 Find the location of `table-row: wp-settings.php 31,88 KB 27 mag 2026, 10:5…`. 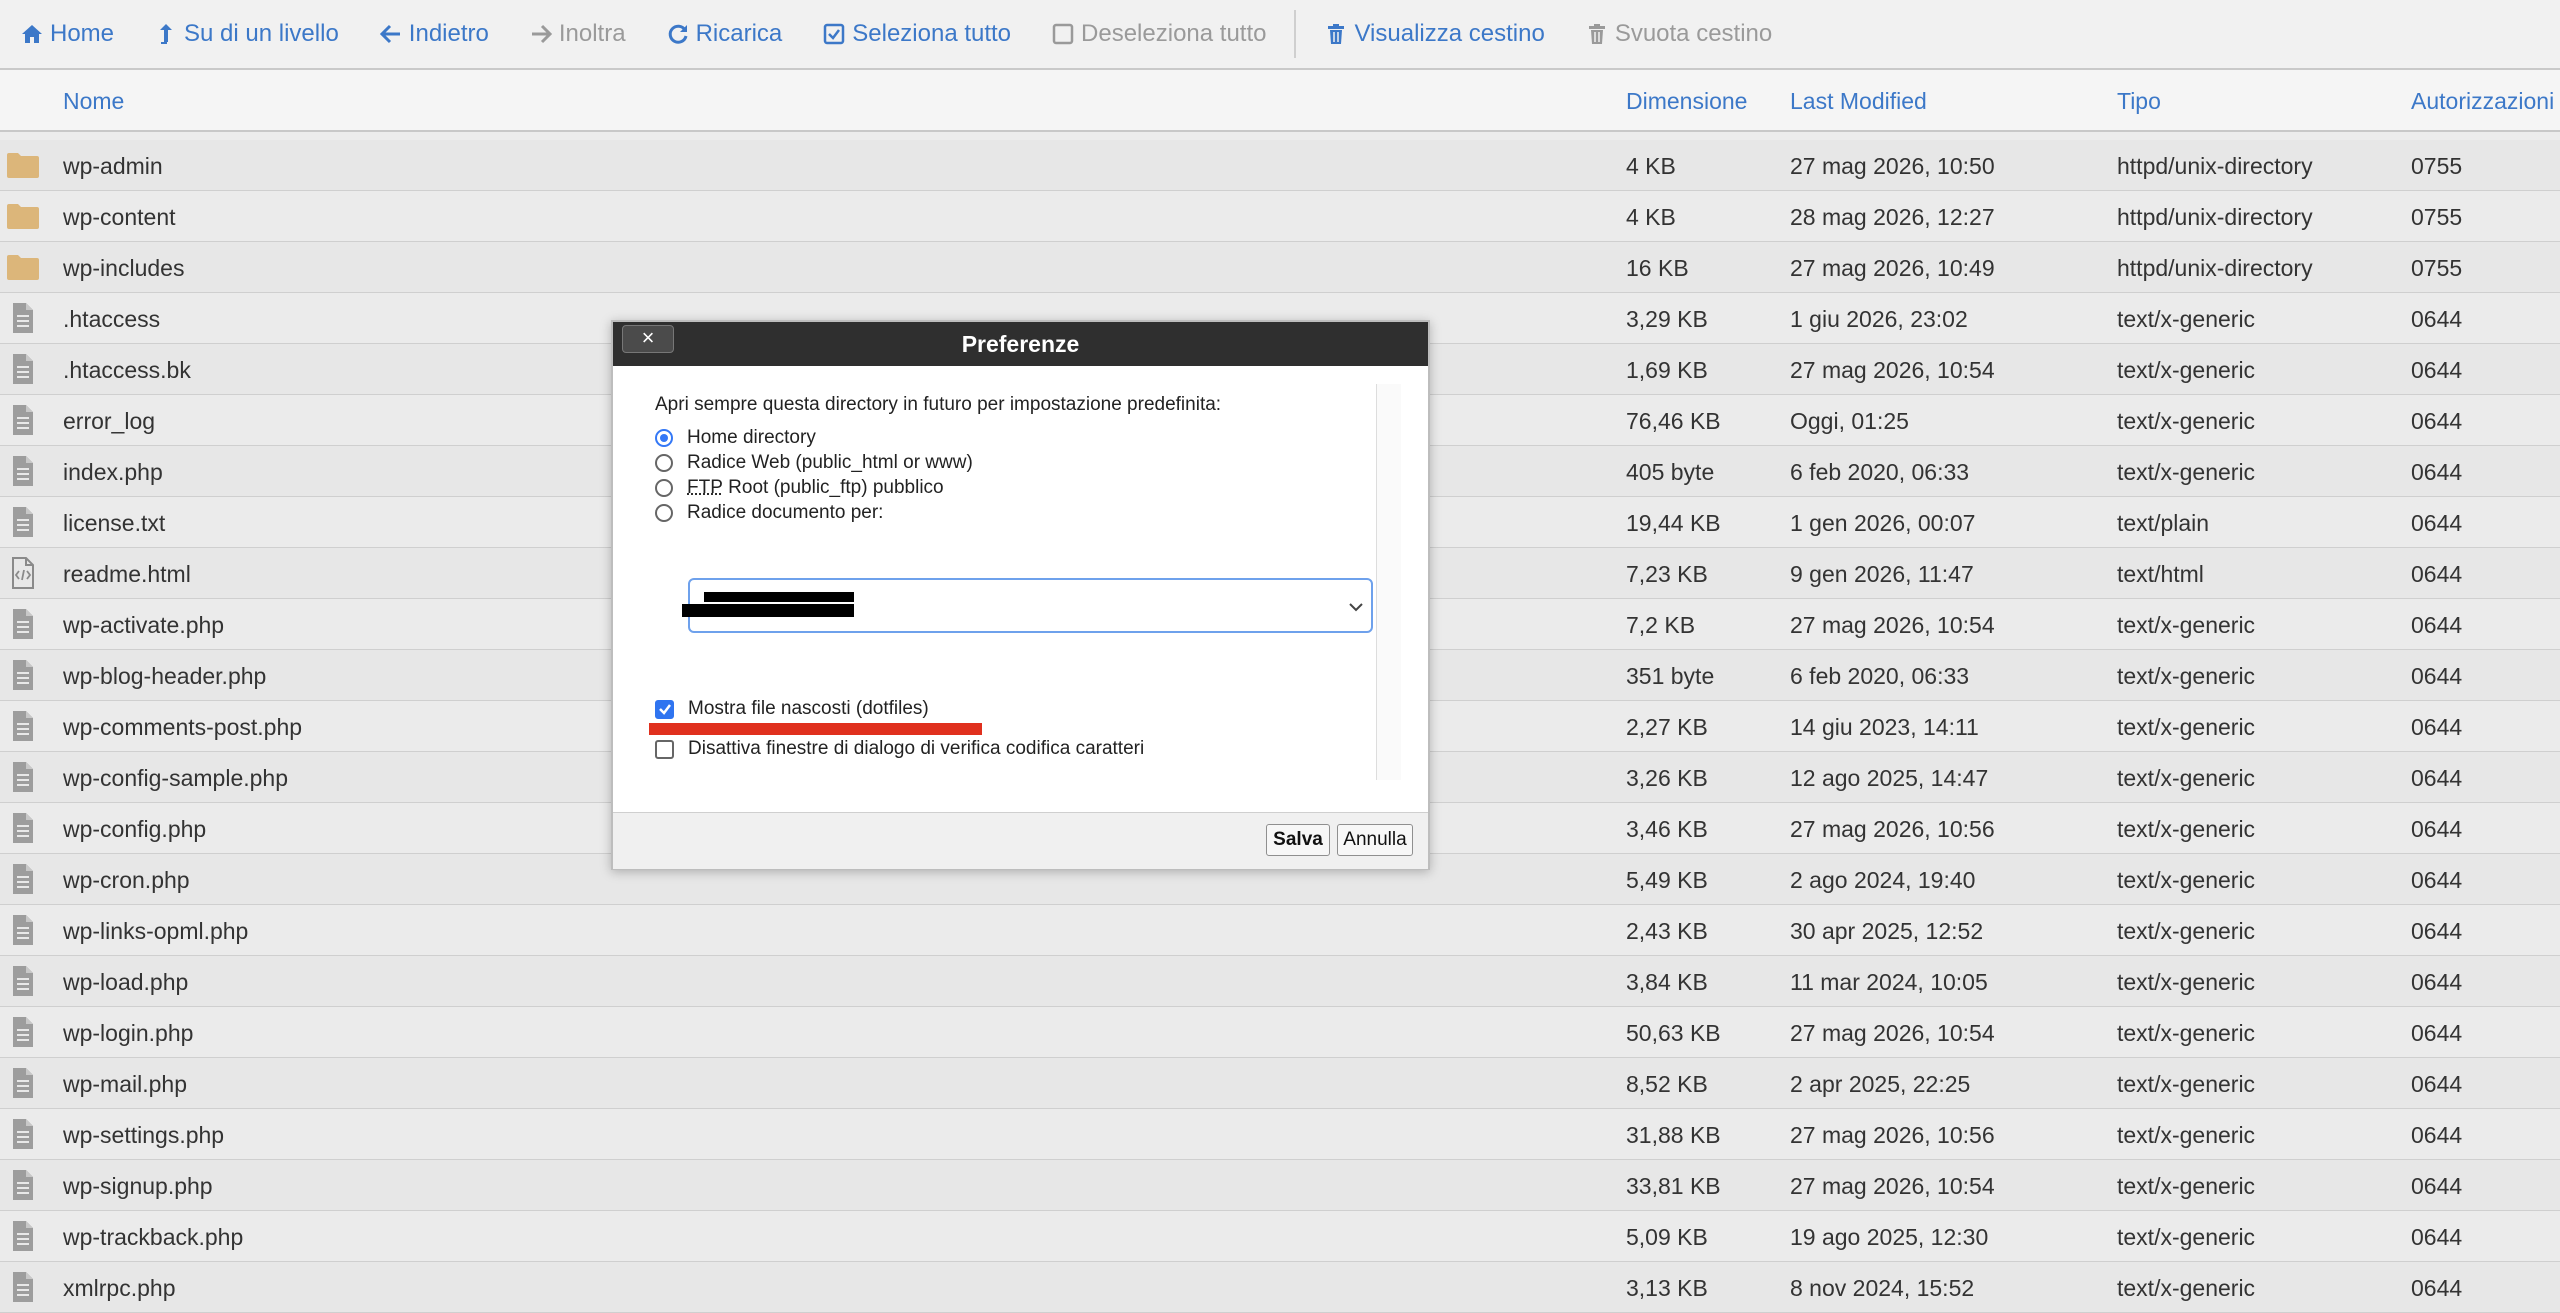

table-row: wp-settings.php 31,88 KB 27 mag 2026, 10:5… is located at coordinates (1280, 1134).